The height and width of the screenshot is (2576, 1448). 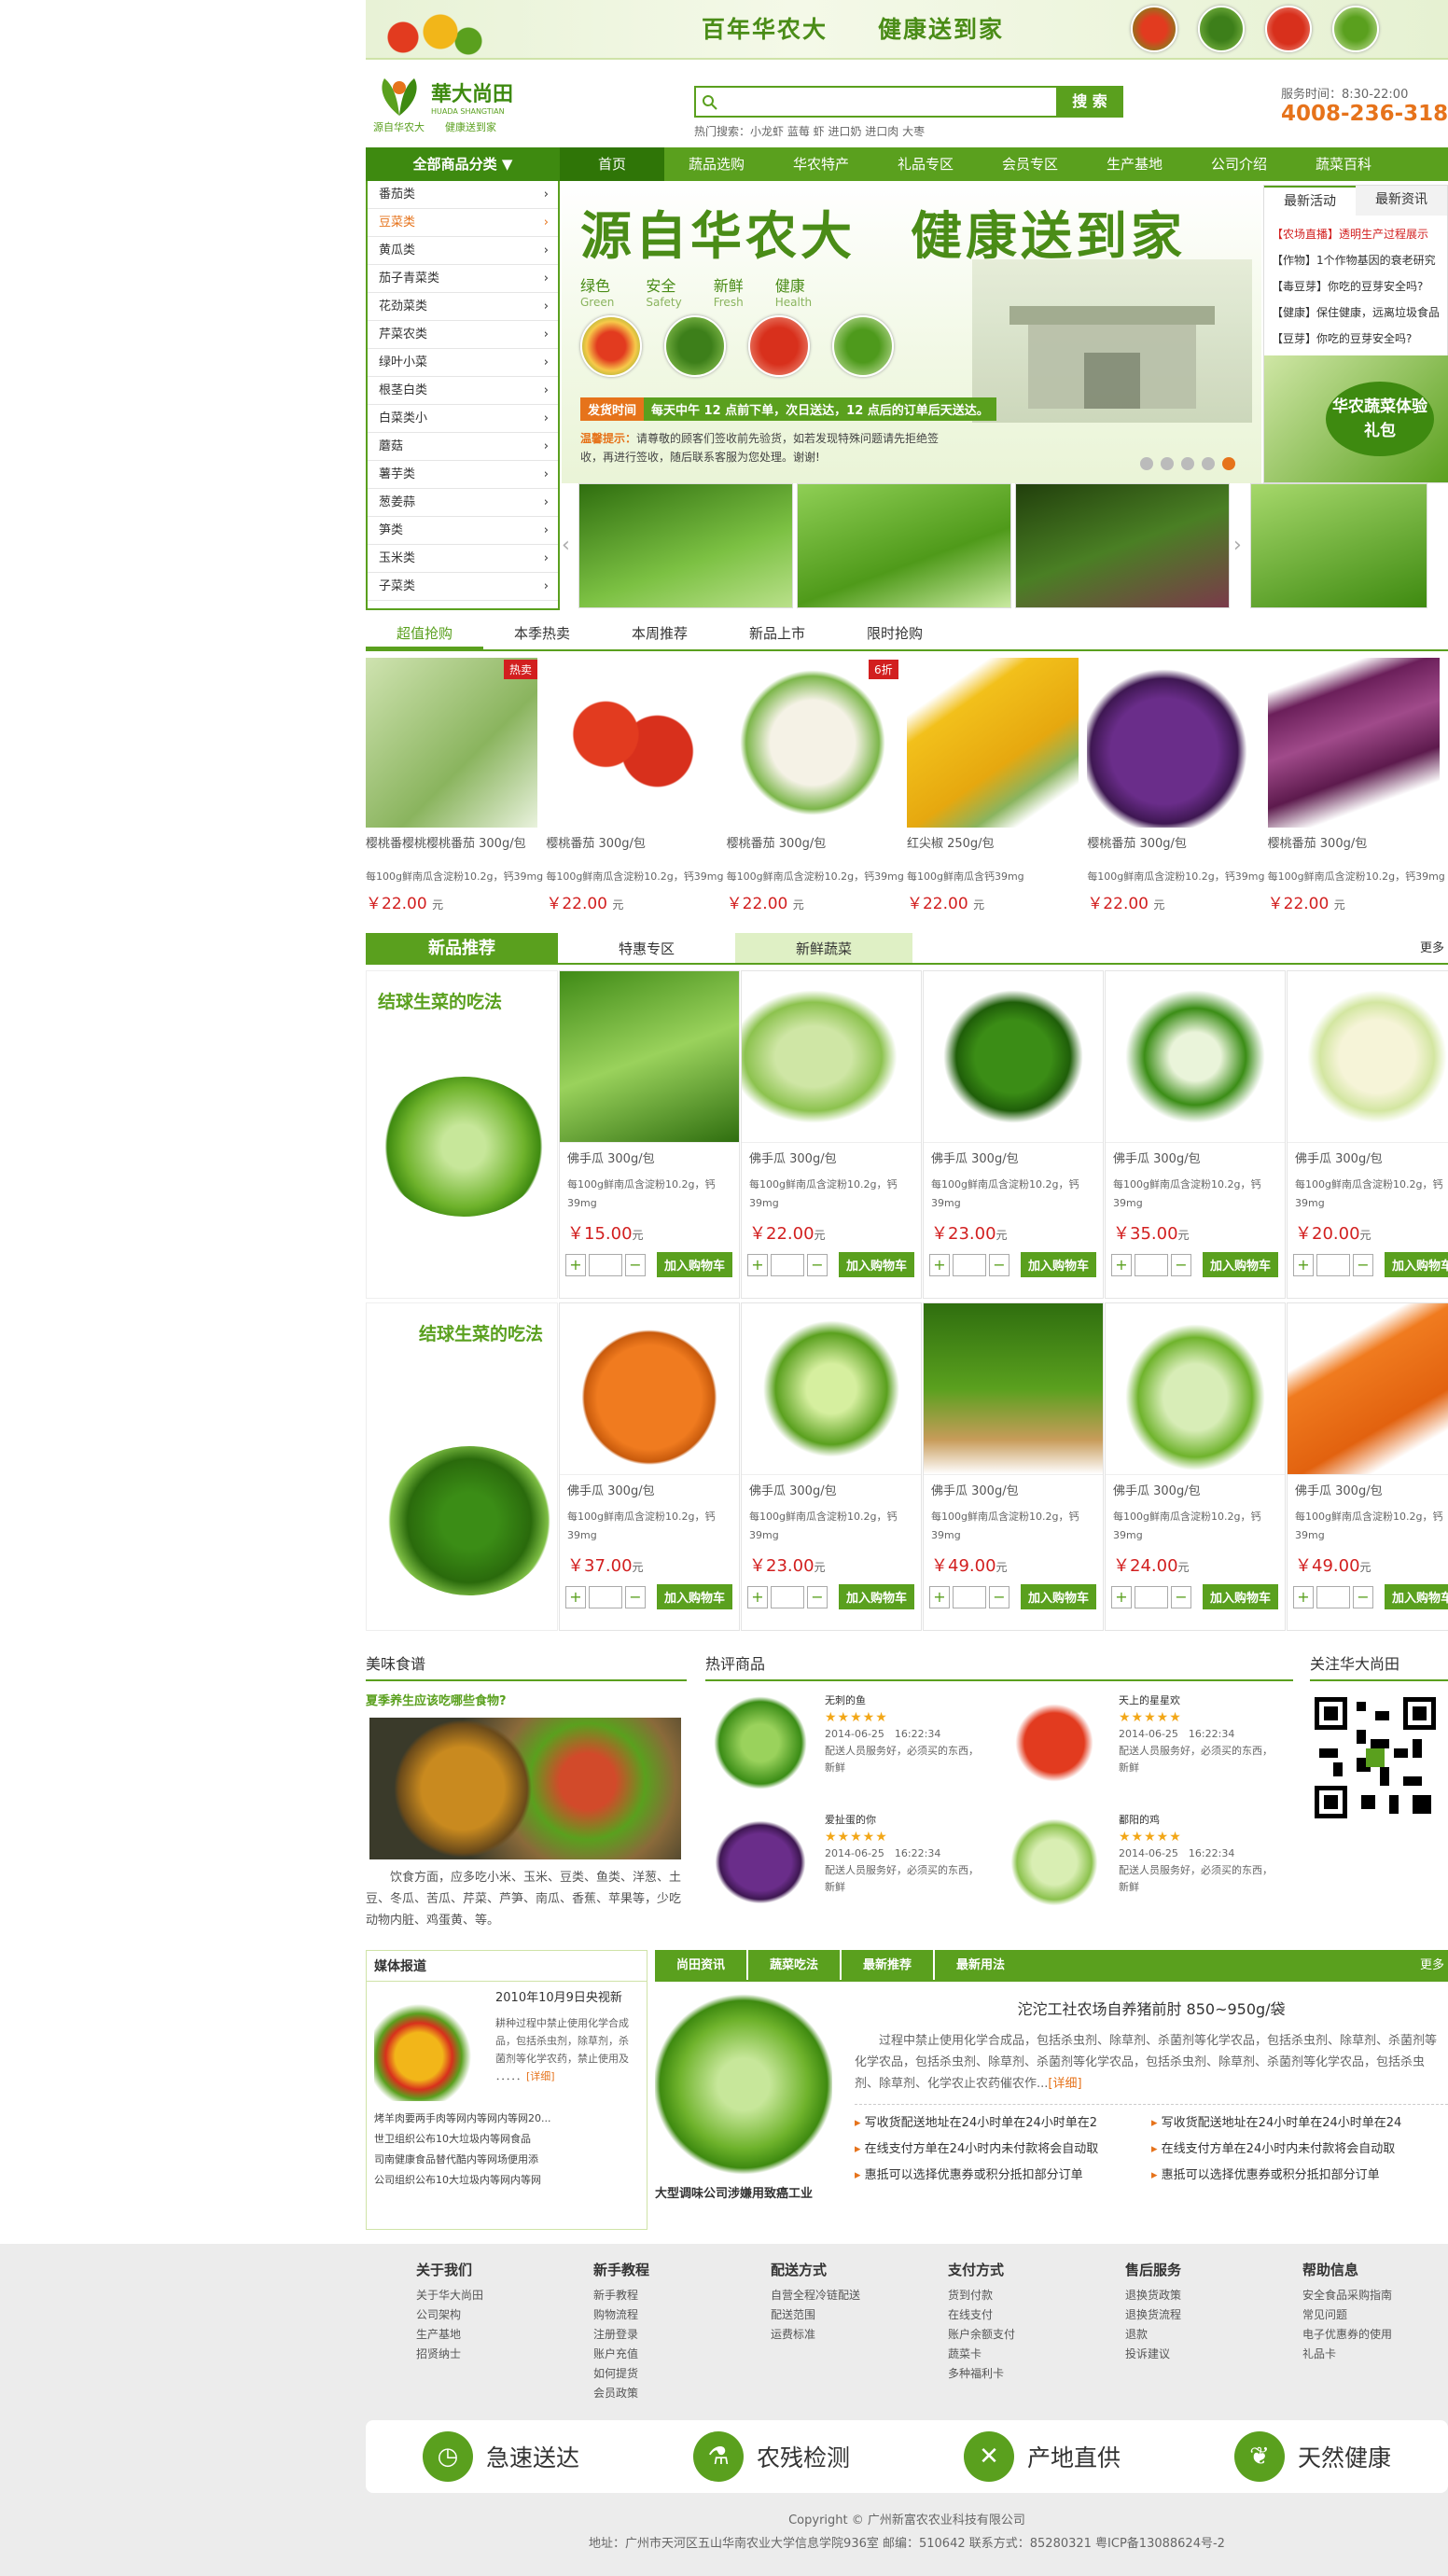 I want to click on tab-veg-cooking: 蔬菜吃法, so click(x=794, y=1965).